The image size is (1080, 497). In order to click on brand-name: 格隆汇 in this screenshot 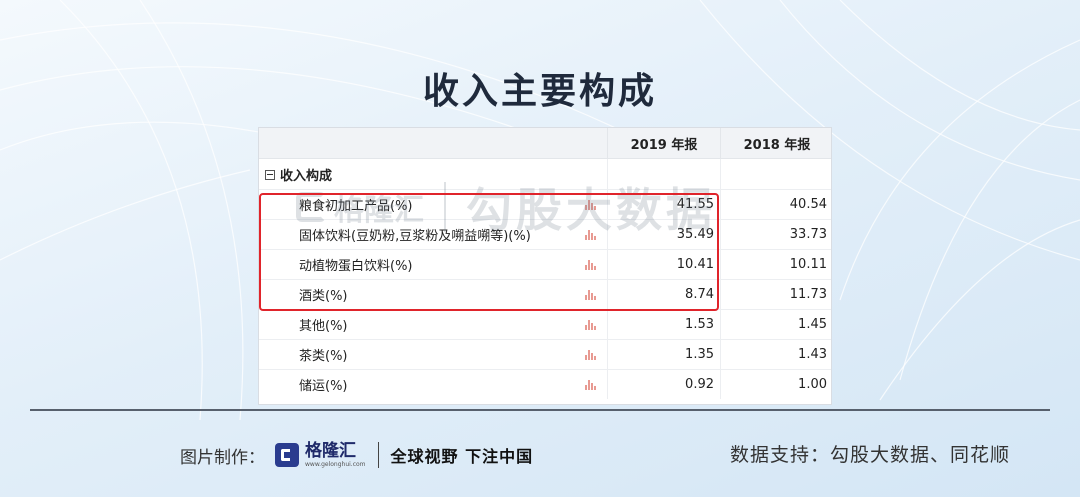, I will do `click(330, 450)`.